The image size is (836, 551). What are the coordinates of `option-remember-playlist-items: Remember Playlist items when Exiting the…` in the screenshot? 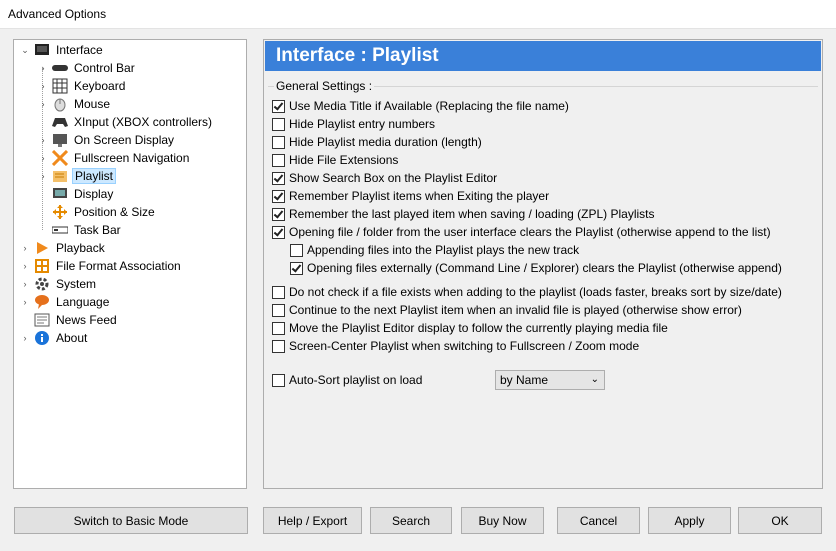 It's located at (410, 196).